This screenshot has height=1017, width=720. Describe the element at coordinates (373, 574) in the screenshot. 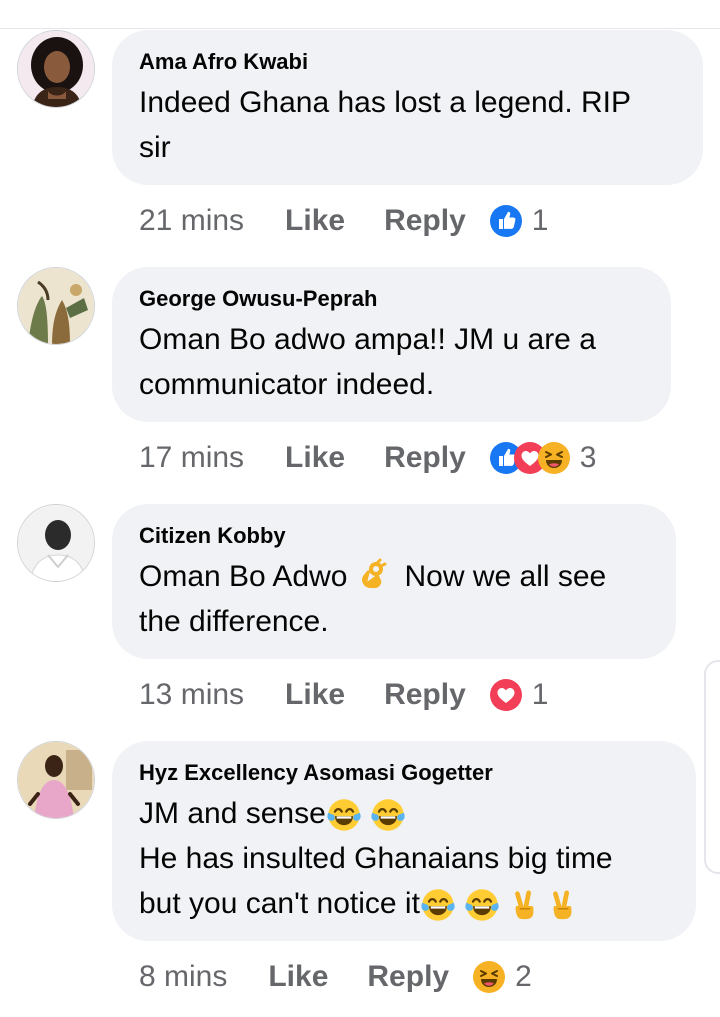

I see `ok-hand-emoji` at that location.